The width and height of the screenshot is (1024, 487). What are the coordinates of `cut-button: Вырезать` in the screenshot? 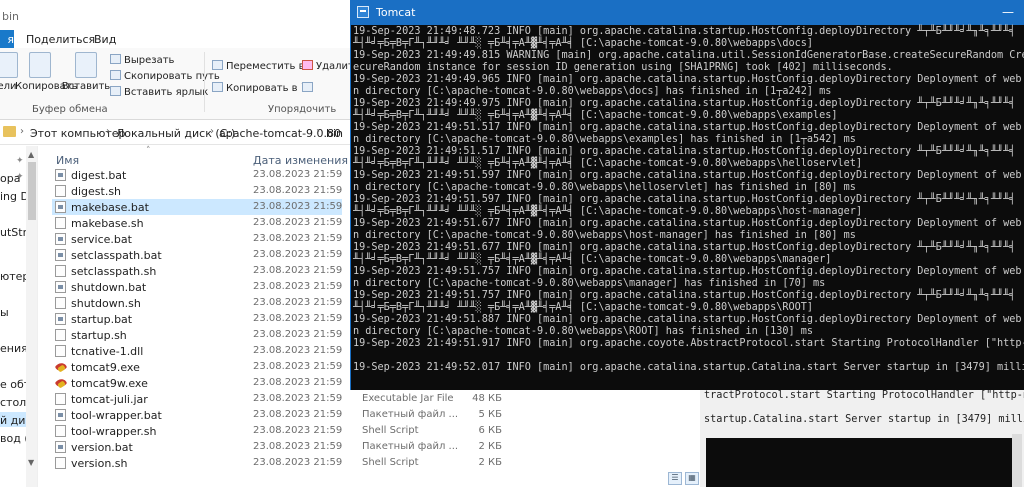 It's located at (142, 60).